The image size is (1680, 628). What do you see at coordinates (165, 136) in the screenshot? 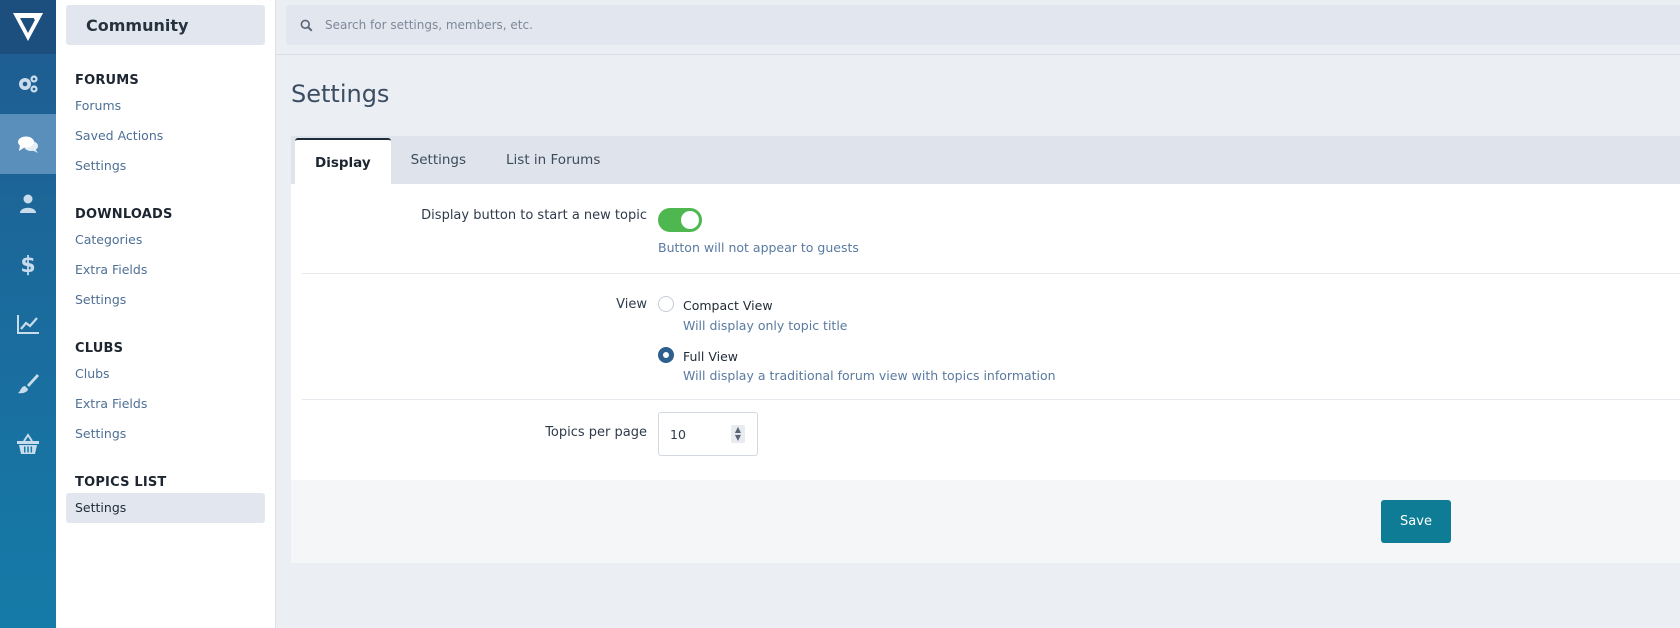
I see `sidebar-item-saved-actions: Saved Actions` at bounding box center [165, 136].